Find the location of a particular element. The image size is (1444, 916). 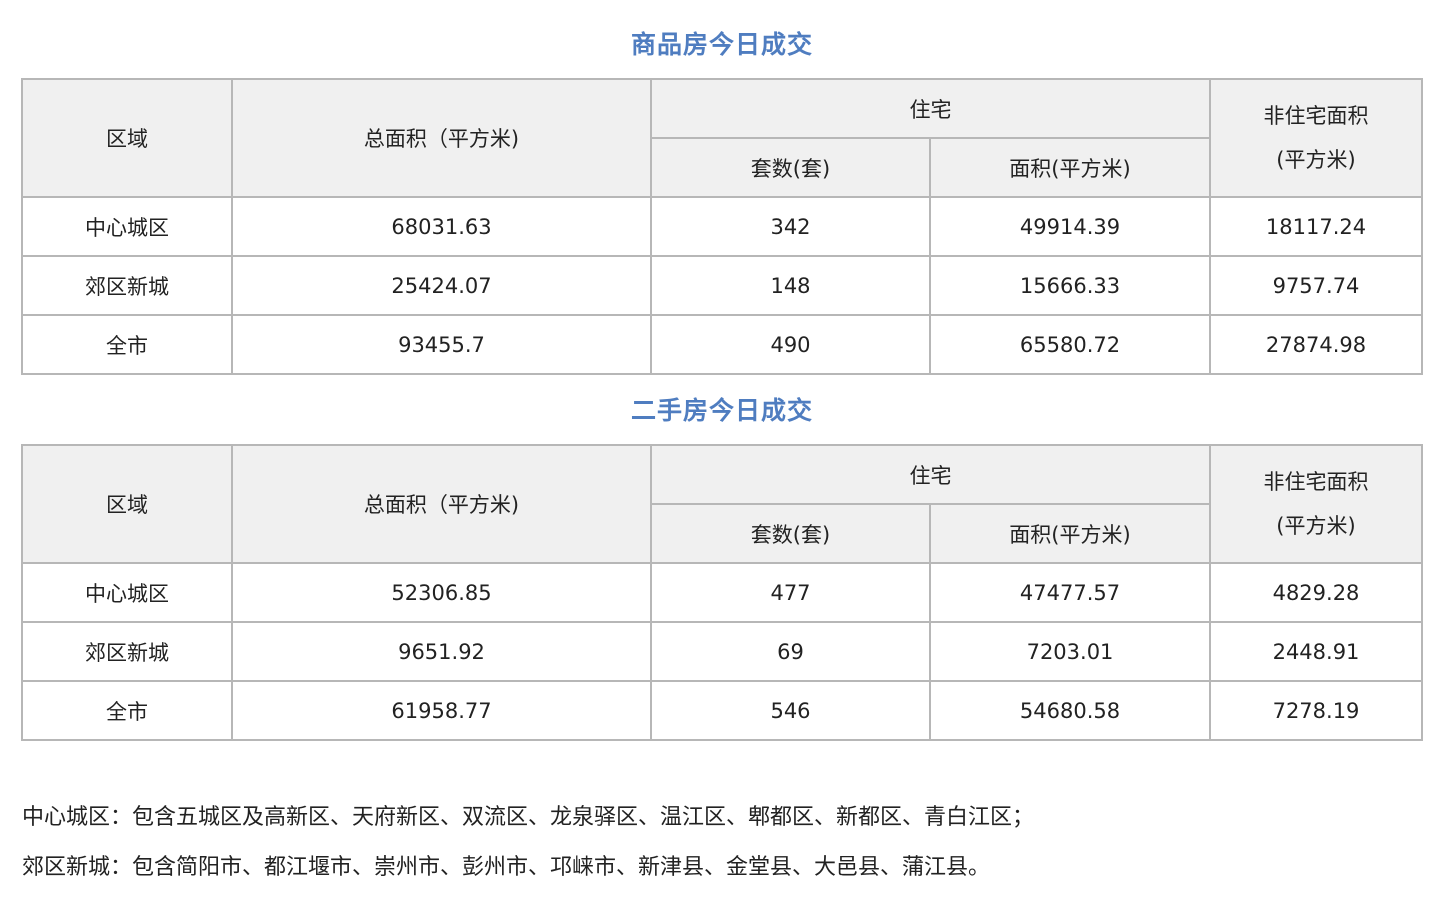

cell-non-residential-area: 27874.98 is located at coordinates (1316, 344).